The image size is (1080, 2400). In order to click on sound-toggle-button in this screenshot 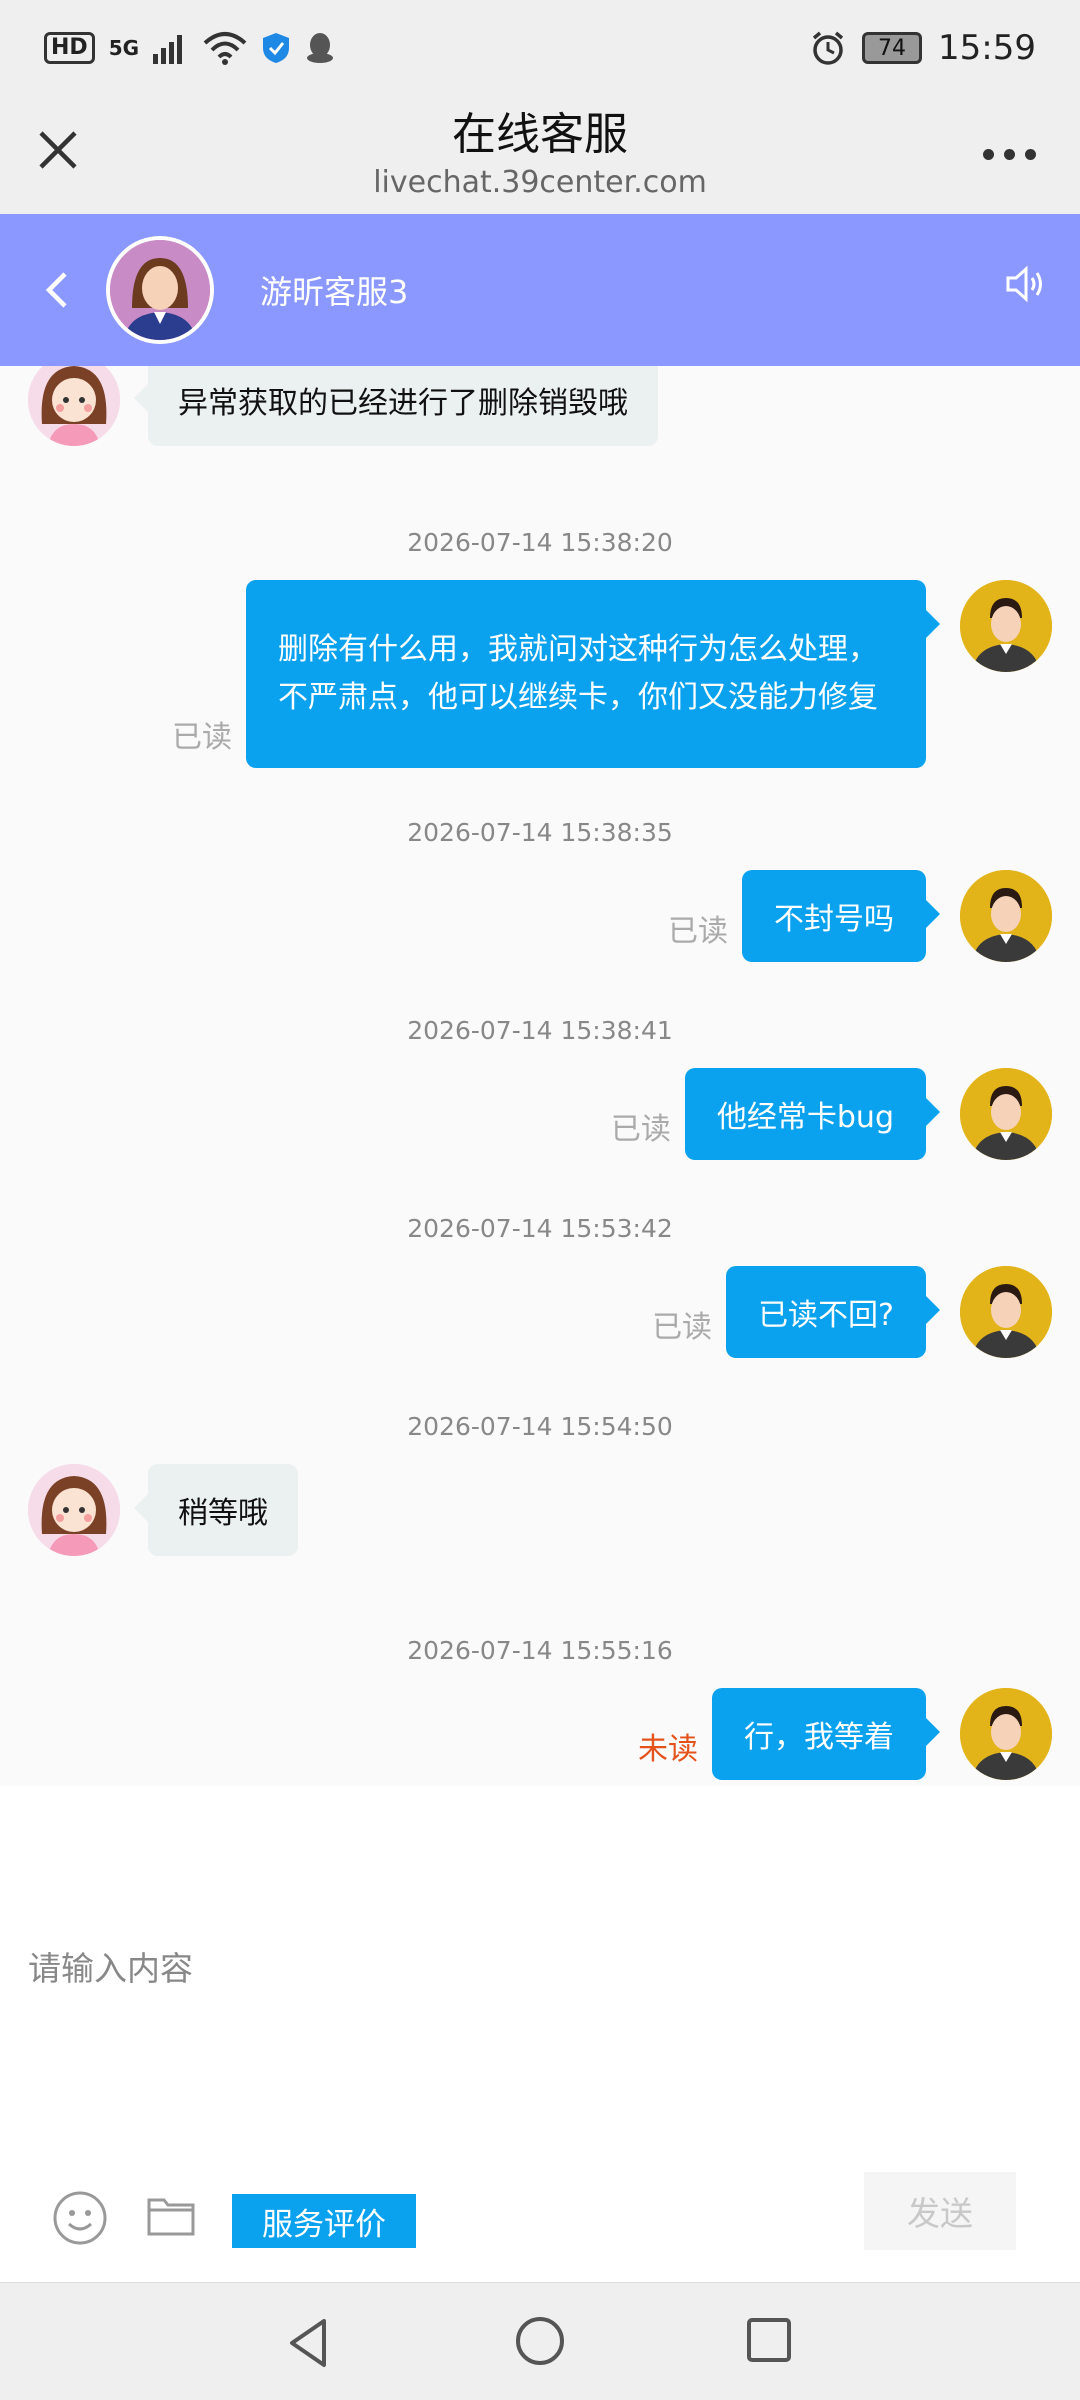, I will do `click(1030, 290)`.